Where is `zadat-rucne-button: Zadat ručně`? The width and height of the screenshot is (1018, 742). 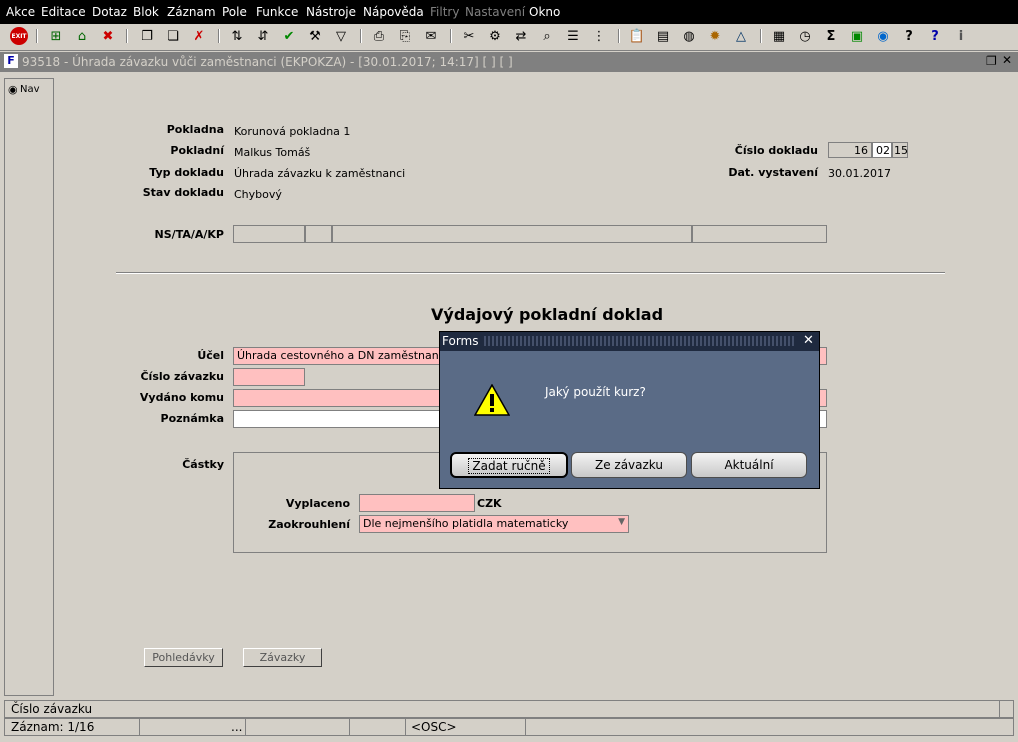 zadat-rucne-button: Zadat ručně is located at coordinates (509, 465).